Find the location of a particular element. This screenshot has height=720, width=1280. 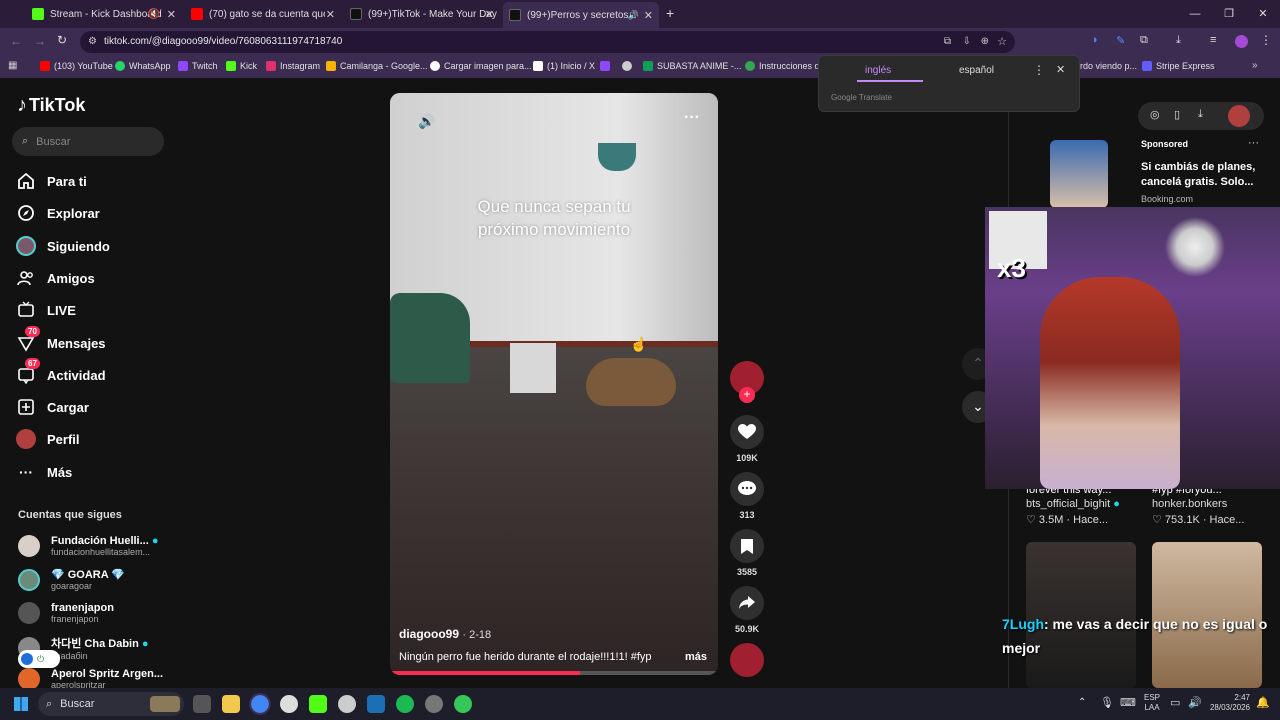

chrome-icon is located at coordinates (260, 704).